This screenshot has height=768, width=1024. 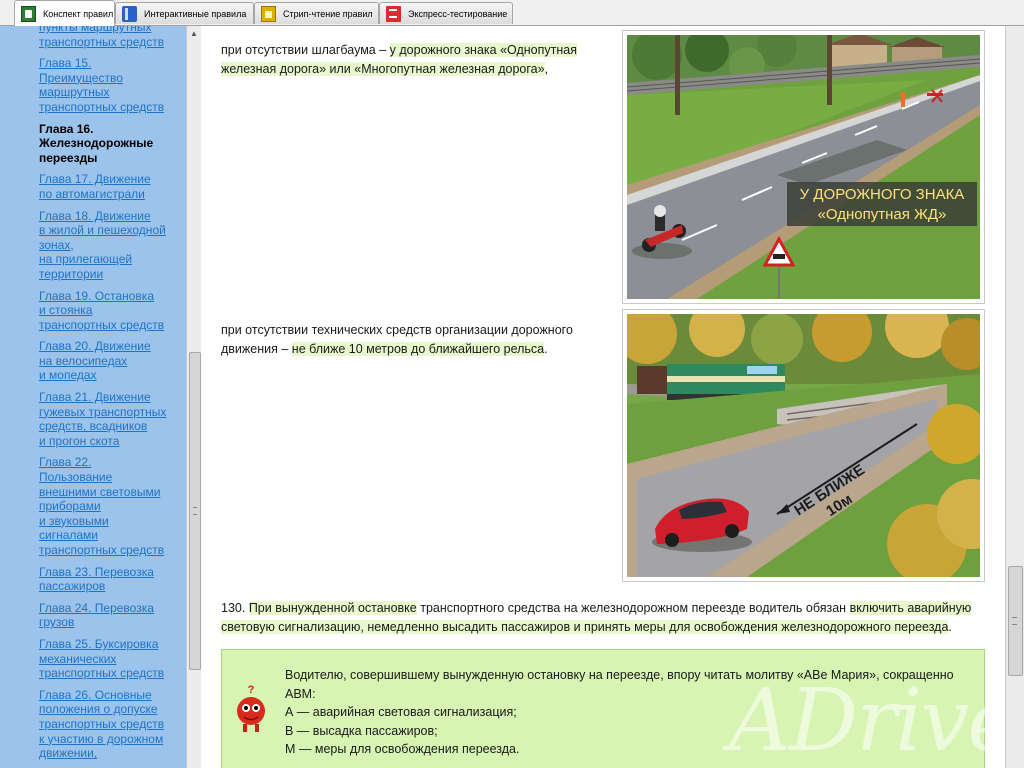 I want to click on sidebar-scroll-thumb, so click(x=195, y=511).